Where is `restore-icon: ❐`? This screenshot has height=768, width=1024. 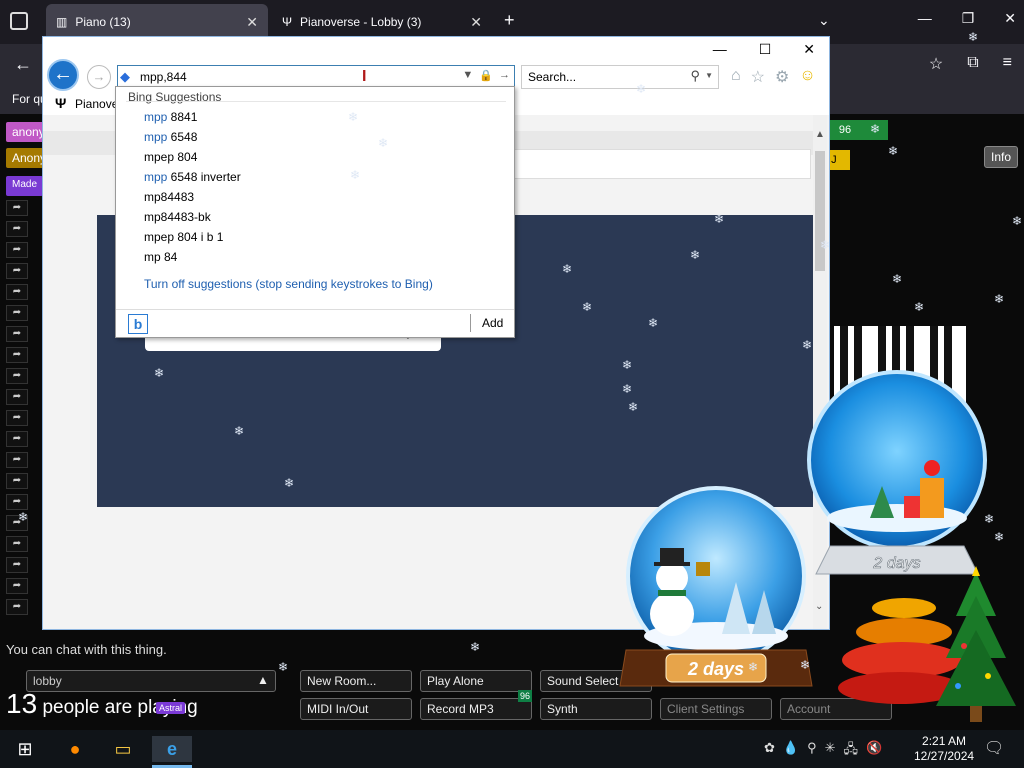 restore-icon: ❐ is located at coordinates (968, 18).